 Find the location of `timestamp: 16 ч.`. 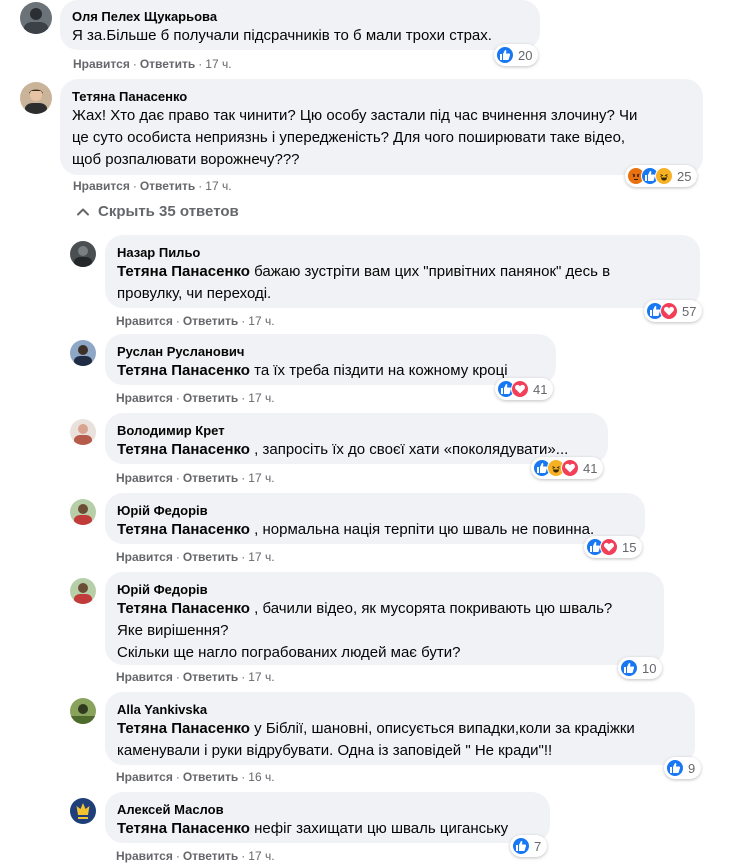

timestamp: 16 ч. is located at coordinates (261, 777).